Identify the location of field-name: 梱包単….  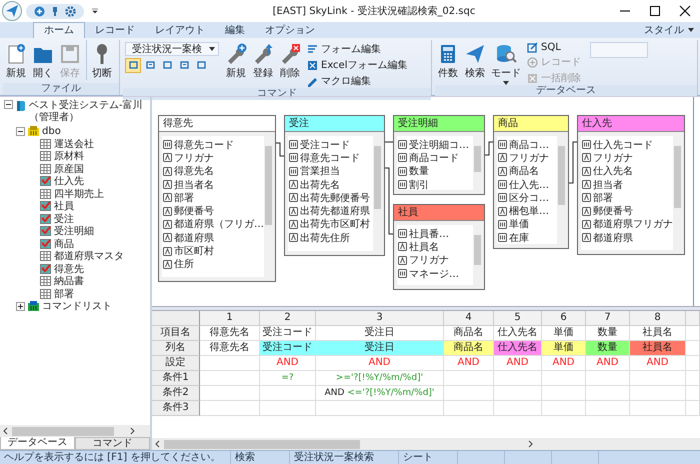
(529, 211).